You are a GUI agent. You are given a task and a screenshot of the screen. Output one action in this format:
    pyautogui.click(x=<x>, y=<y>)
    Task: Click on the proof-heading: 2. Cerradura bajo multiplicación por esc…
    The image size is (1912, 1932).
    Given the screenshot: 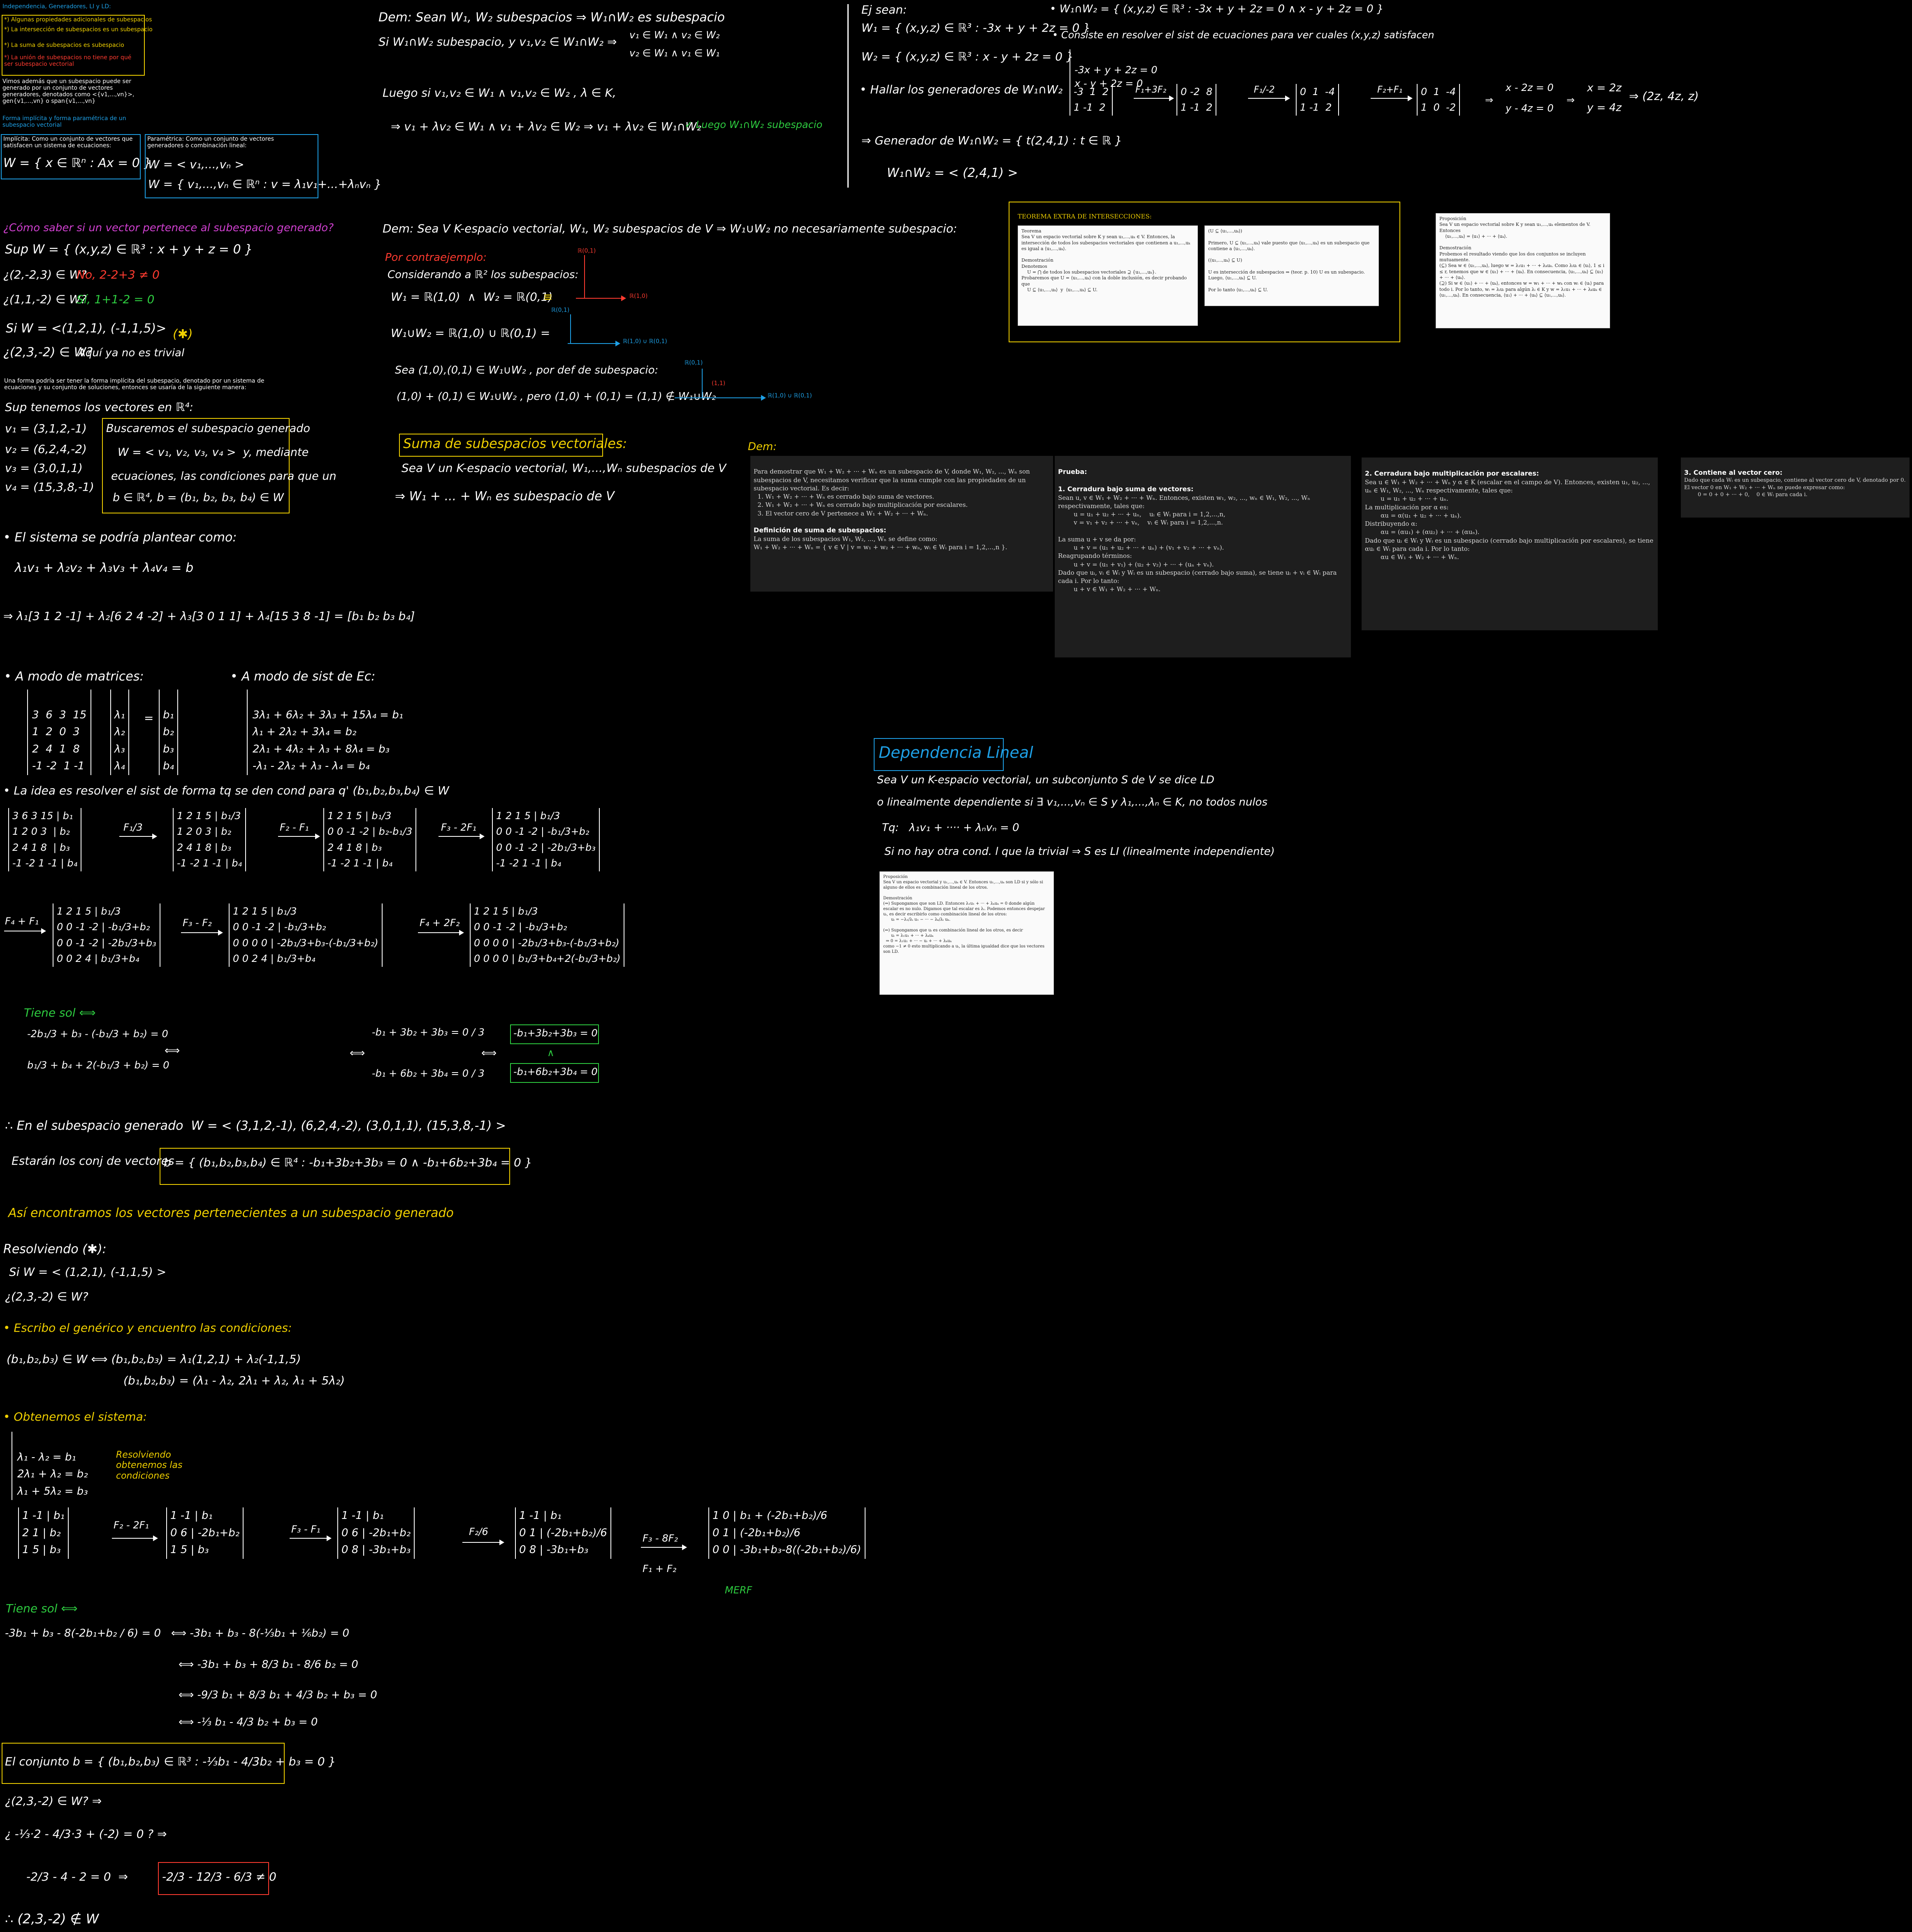 What is the action you would take?
    pyautogui.click(x=1452, y=473)
    